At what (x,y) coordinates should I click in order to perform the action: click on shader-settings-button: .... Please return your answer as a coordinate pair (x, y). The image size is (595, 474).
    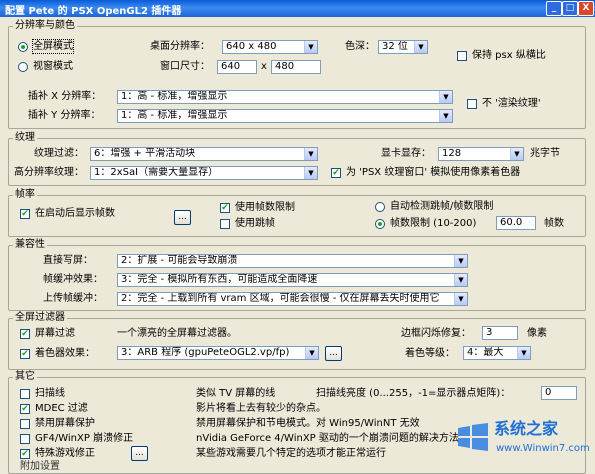
    Looking at the image, I should click on (333, 353).